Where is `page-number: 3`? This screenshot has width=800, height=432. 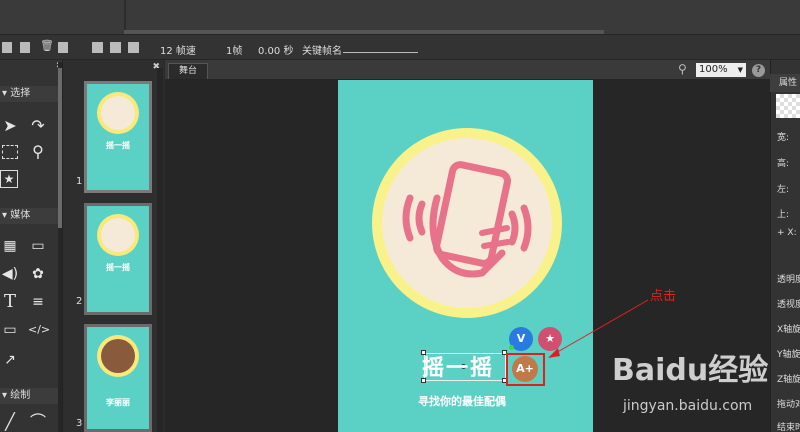 page-number: 3 is located at coordinates (79, 423).